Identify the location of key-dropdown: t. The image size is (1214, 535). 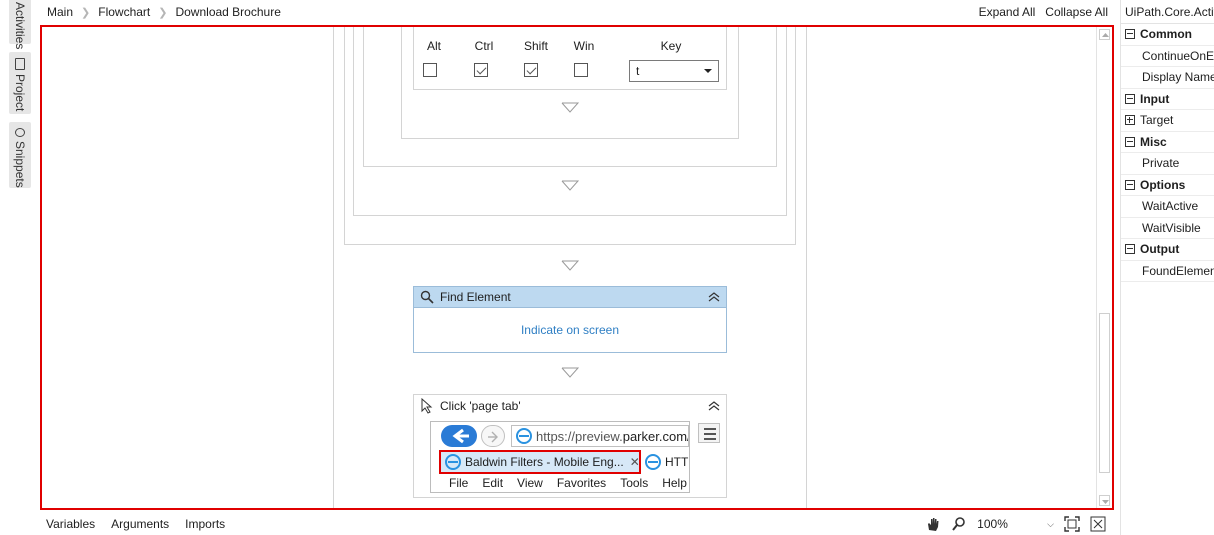
(674, 71).